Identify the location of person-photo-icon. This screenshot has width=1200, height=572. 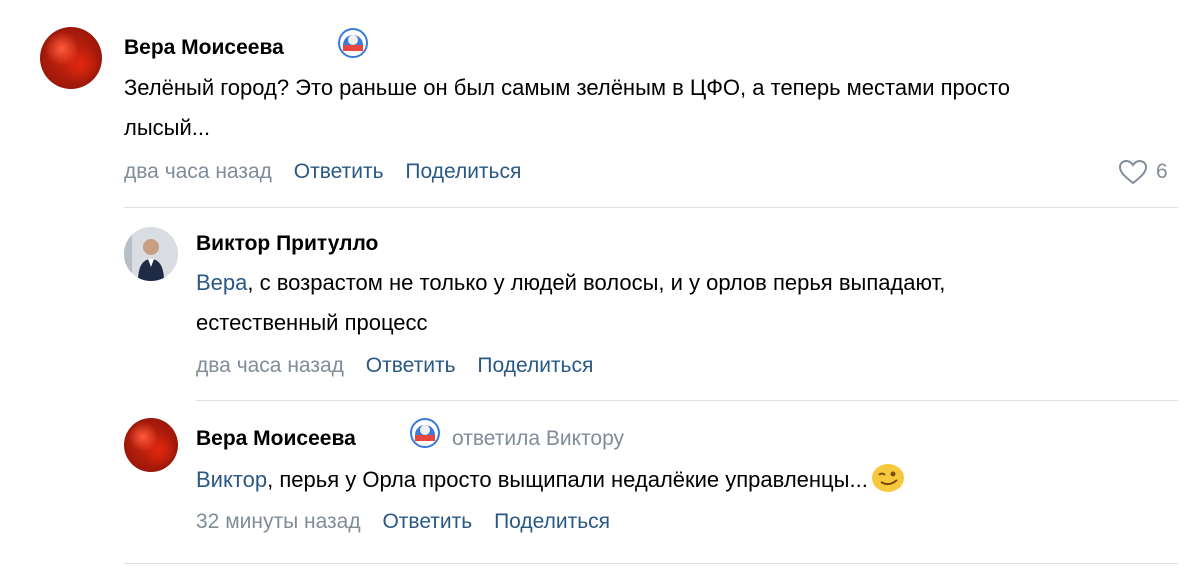
(151, 254).